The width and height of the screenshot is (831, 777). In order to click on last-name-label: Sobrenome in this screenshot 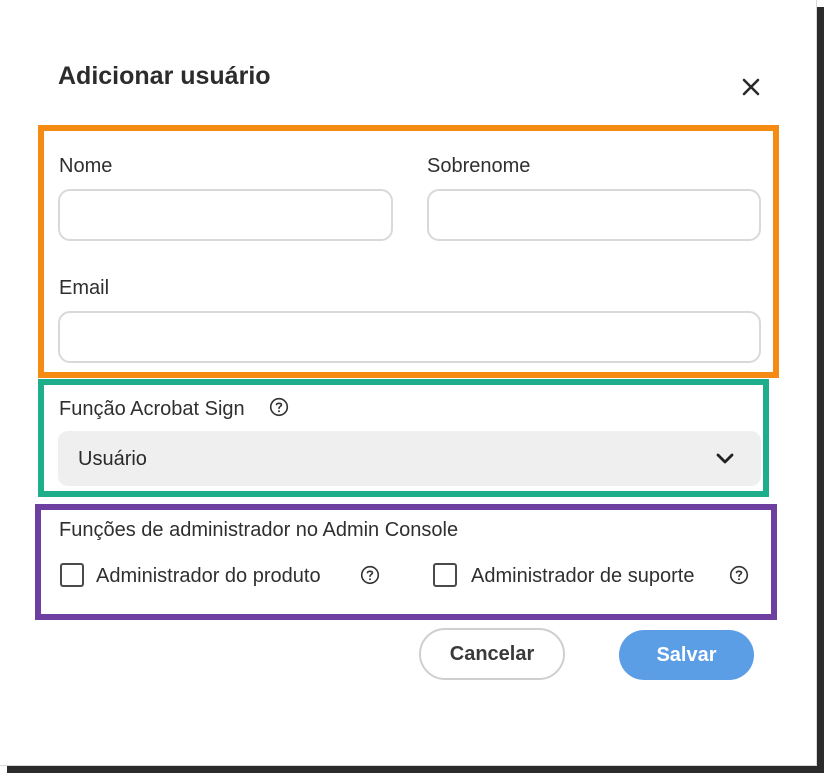, I will do `click(479, 166)`.